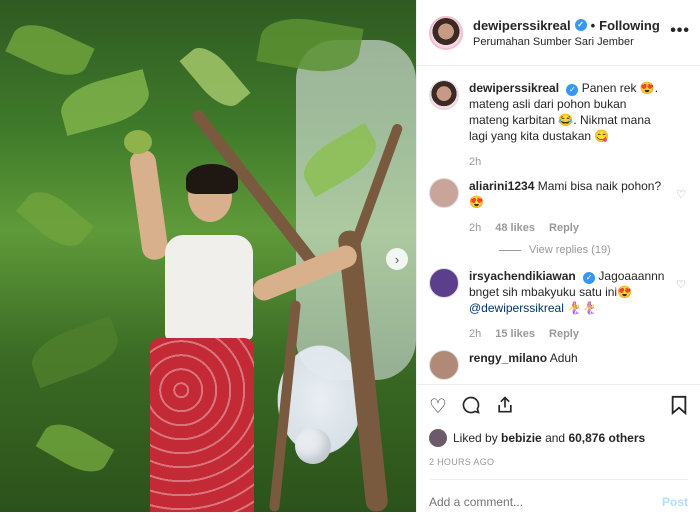 The height and width of the screenshot is (521, 700). Describe the element at coordinates (593, 250) in the screenshot. I see `view-replies-button: View replies (19)` at that location.